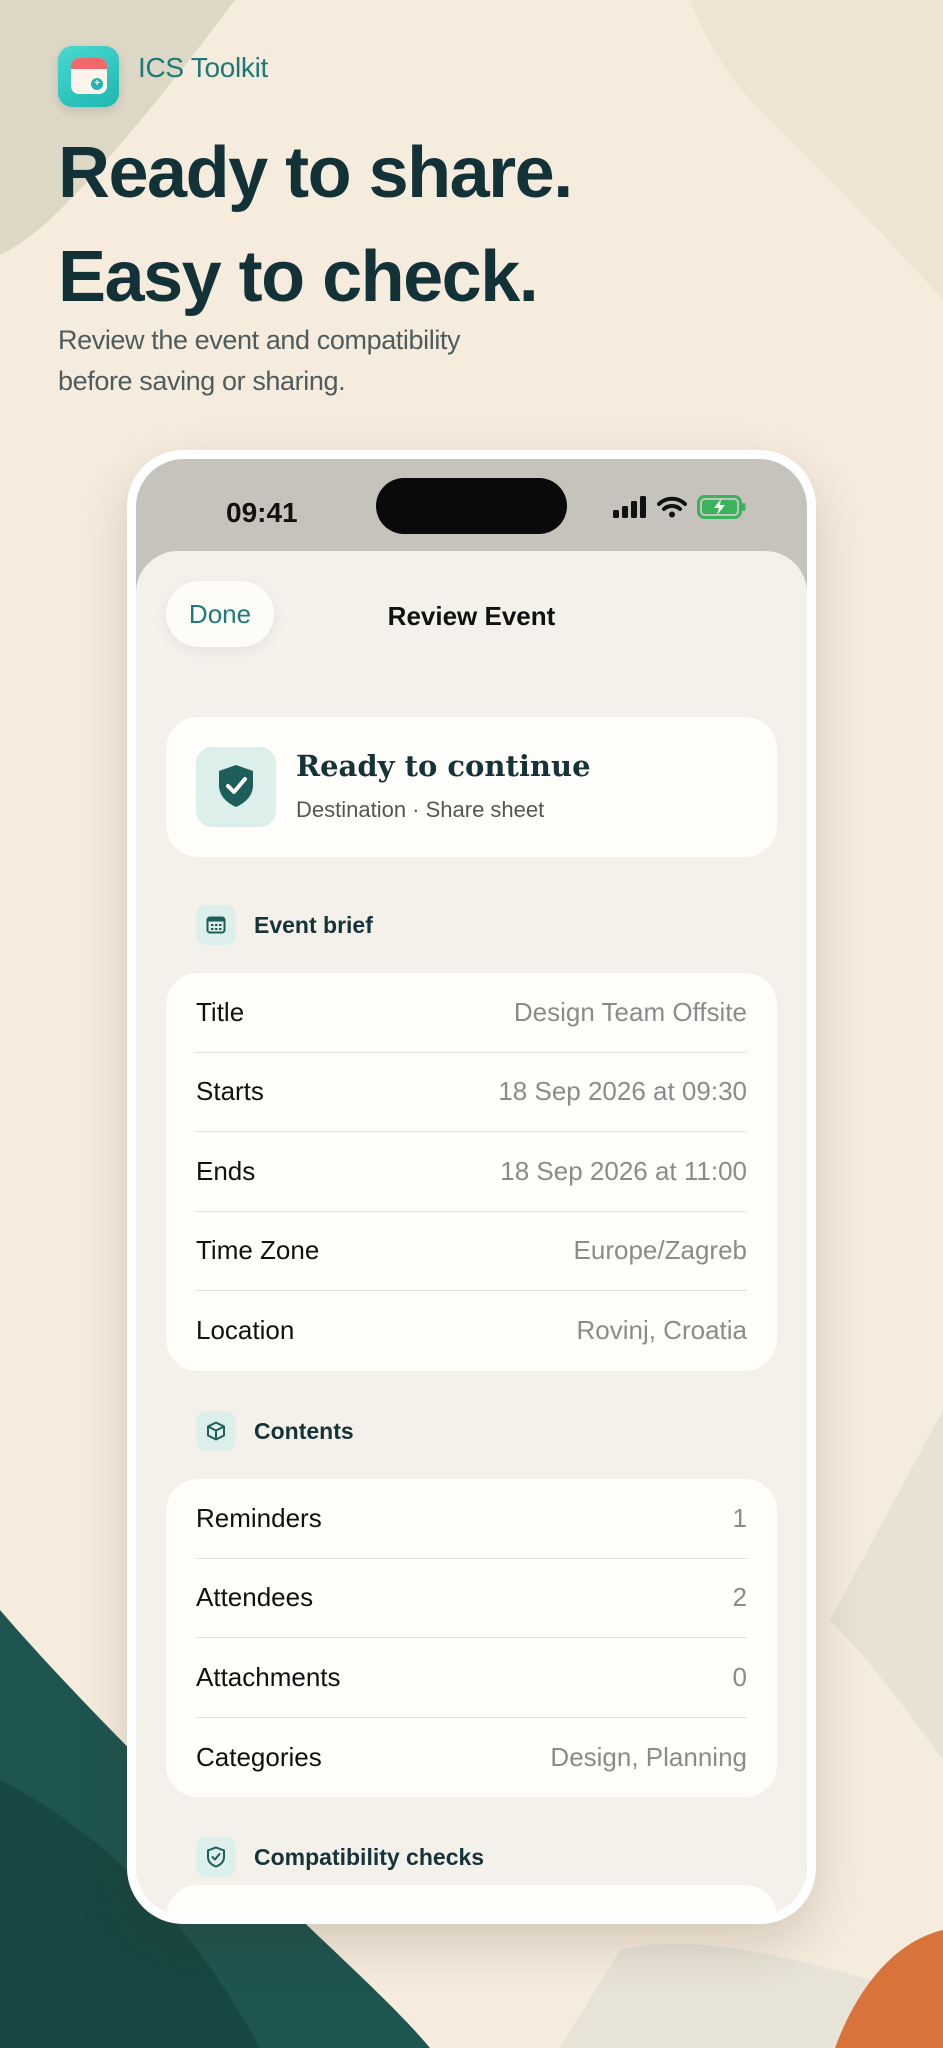 Image resolution: width=943 pixels, height=2048 pixels. I want to click on ready-title: Ready to continue, so click(443, 766).